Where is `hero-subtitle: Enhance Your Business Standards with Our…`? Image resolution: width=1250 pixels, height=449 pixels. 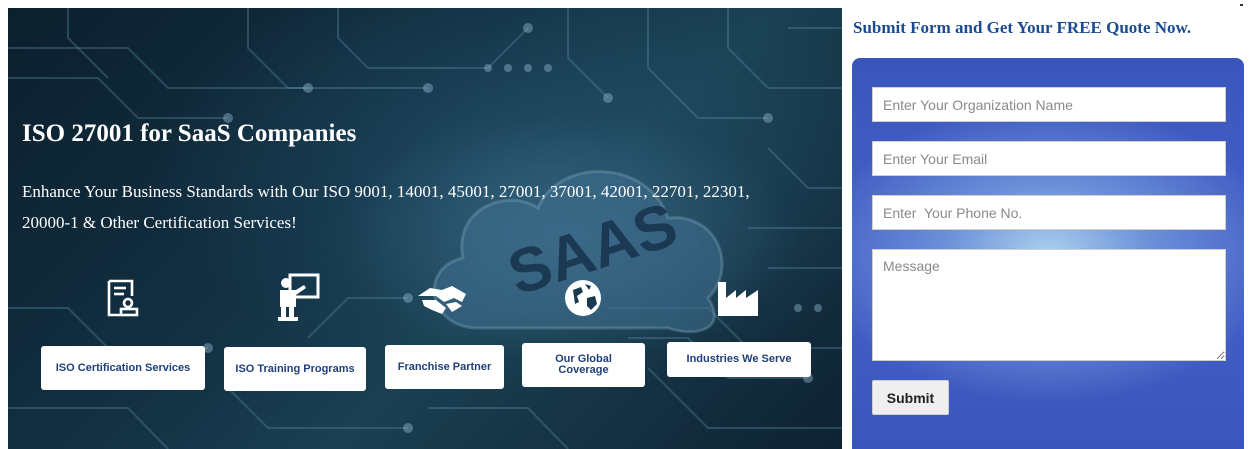 hero-subtitle: Enhance Your Business Standards with Our… is located at coordinates (386, 207).